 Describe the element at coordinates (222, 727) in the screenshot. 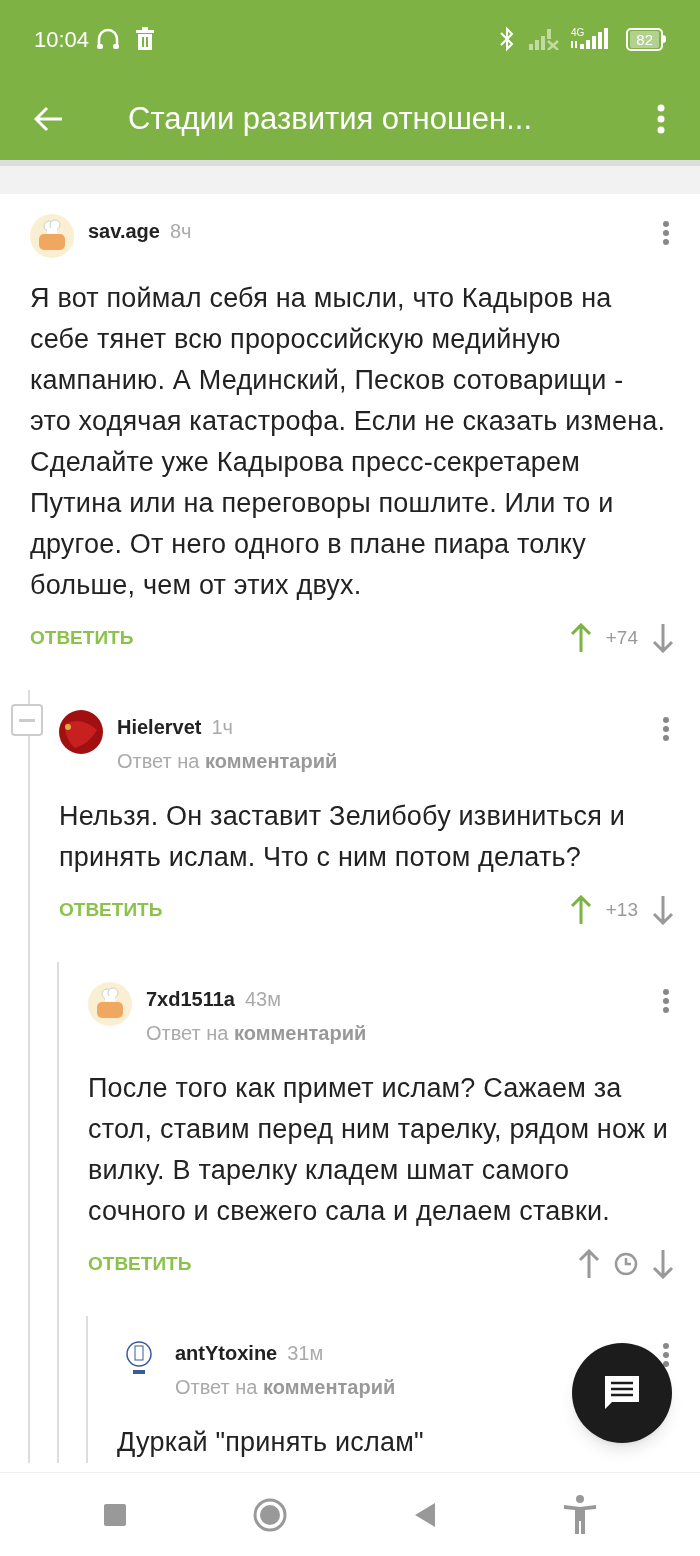

I see `comment-time: 1ч` at that location.